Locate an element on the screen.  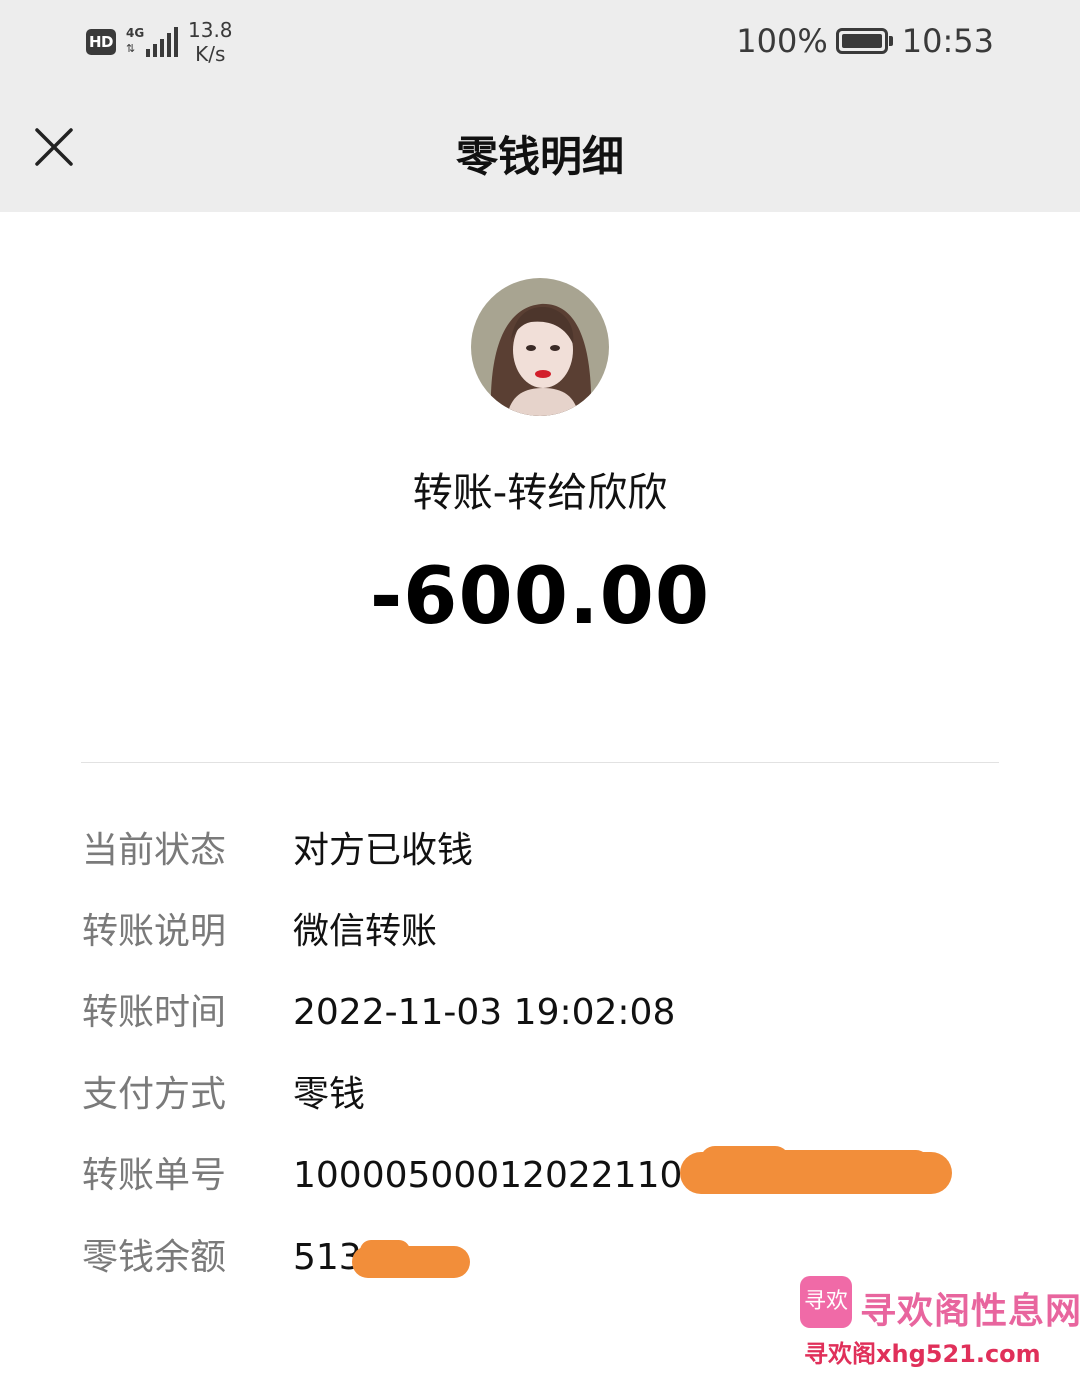
detail-value: 2022-11-03 19:02:08 is located at coordinates (484, 1012).